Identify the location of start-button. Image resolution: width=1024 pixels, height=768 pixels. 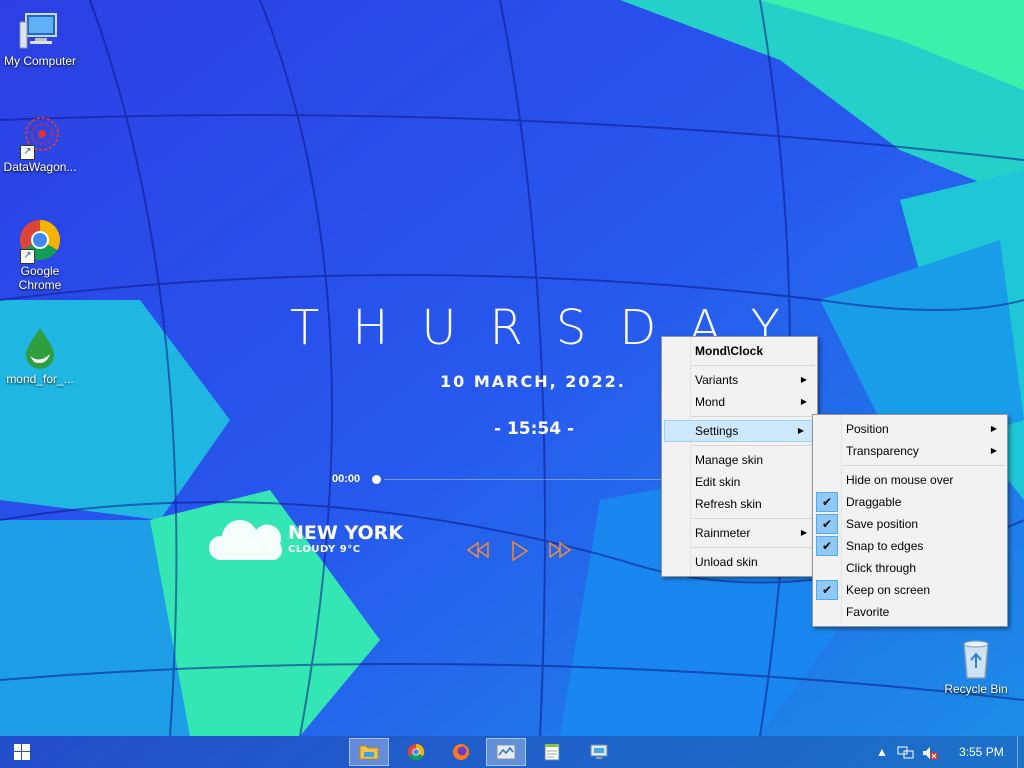
(22, 752).